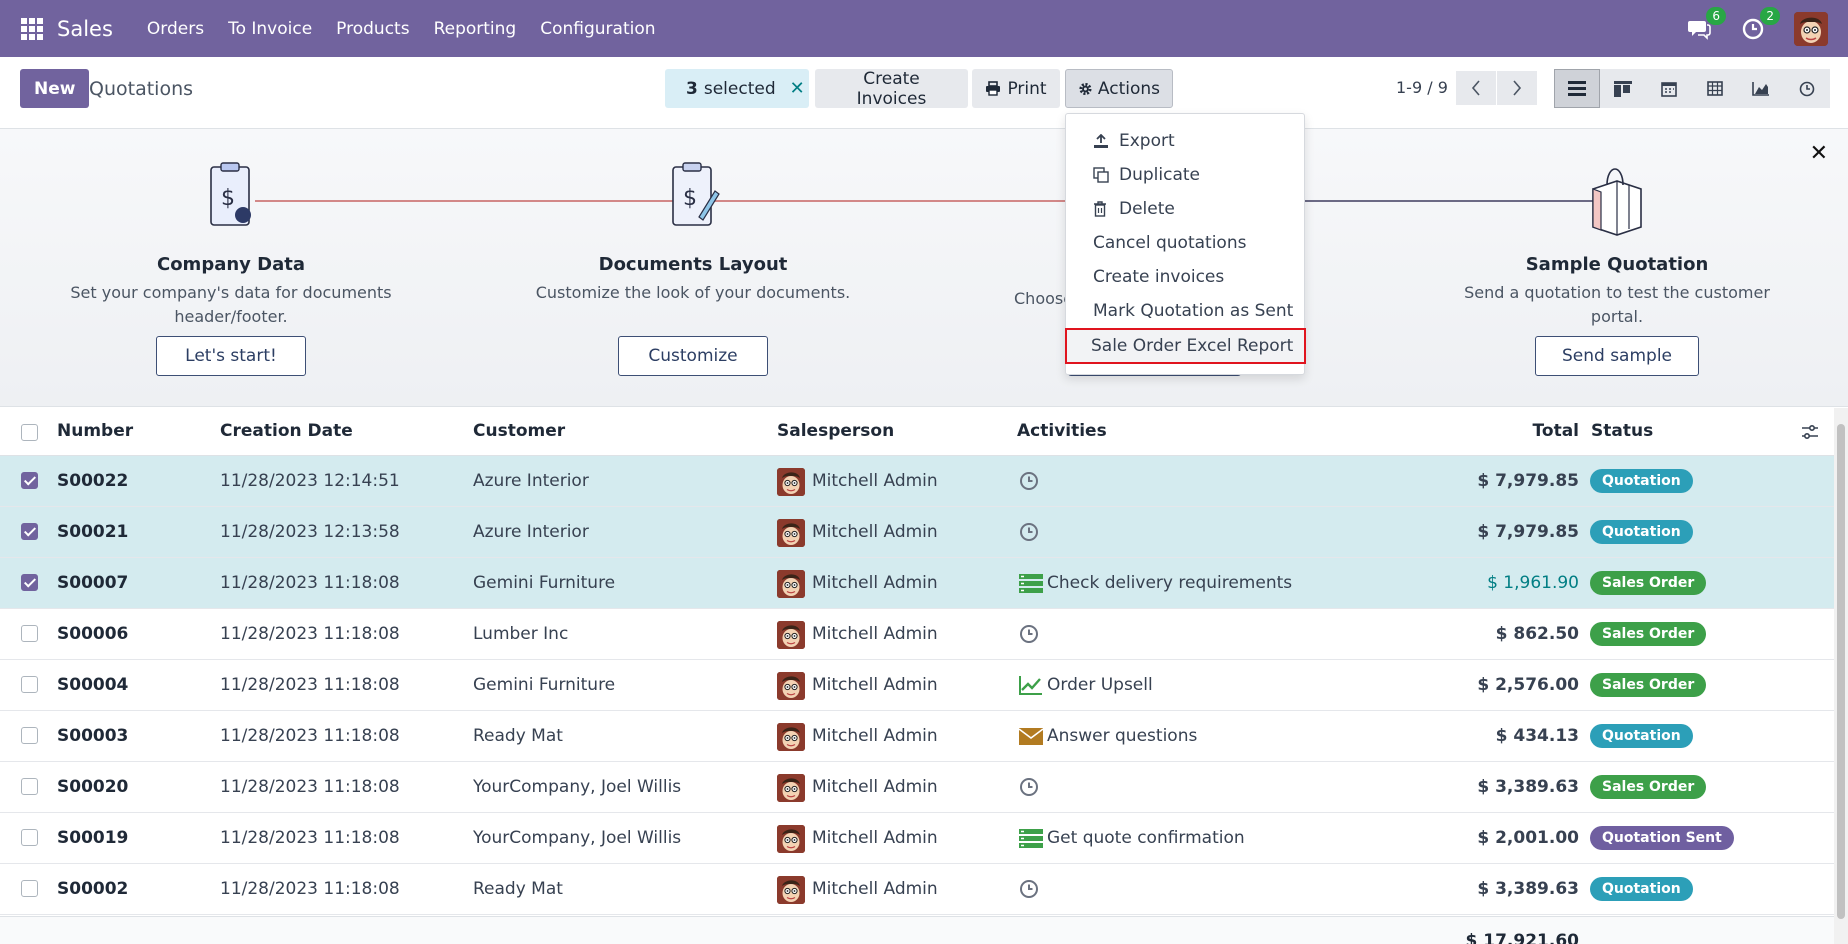  What do you see at coordinates (372, 29) in the screenshot?
I see `nav-products: Products` at bounding box center [372, 29].